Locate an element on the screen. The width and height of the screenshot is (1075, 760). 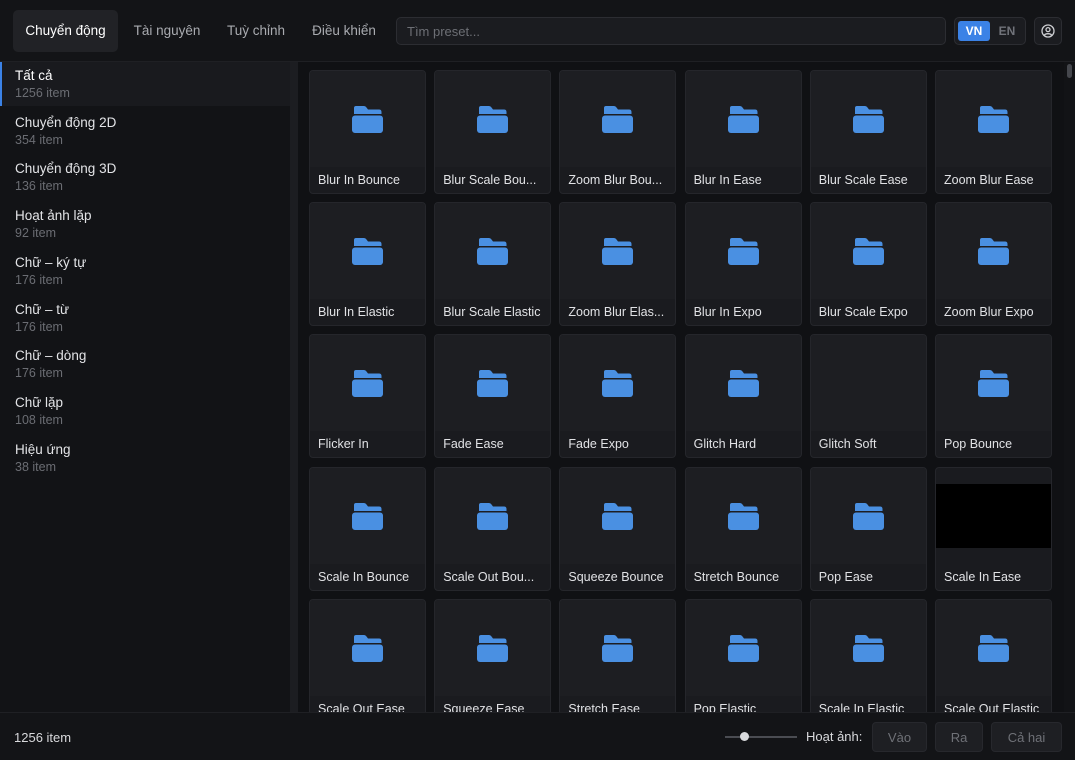
preset-card: Blur In Elastic is located at coordinates (367, 264).